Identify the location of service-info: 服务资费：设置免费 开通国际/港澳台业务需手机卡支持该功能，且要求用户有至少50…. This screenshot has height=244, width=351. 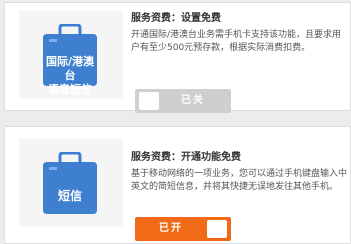
(239, 33).